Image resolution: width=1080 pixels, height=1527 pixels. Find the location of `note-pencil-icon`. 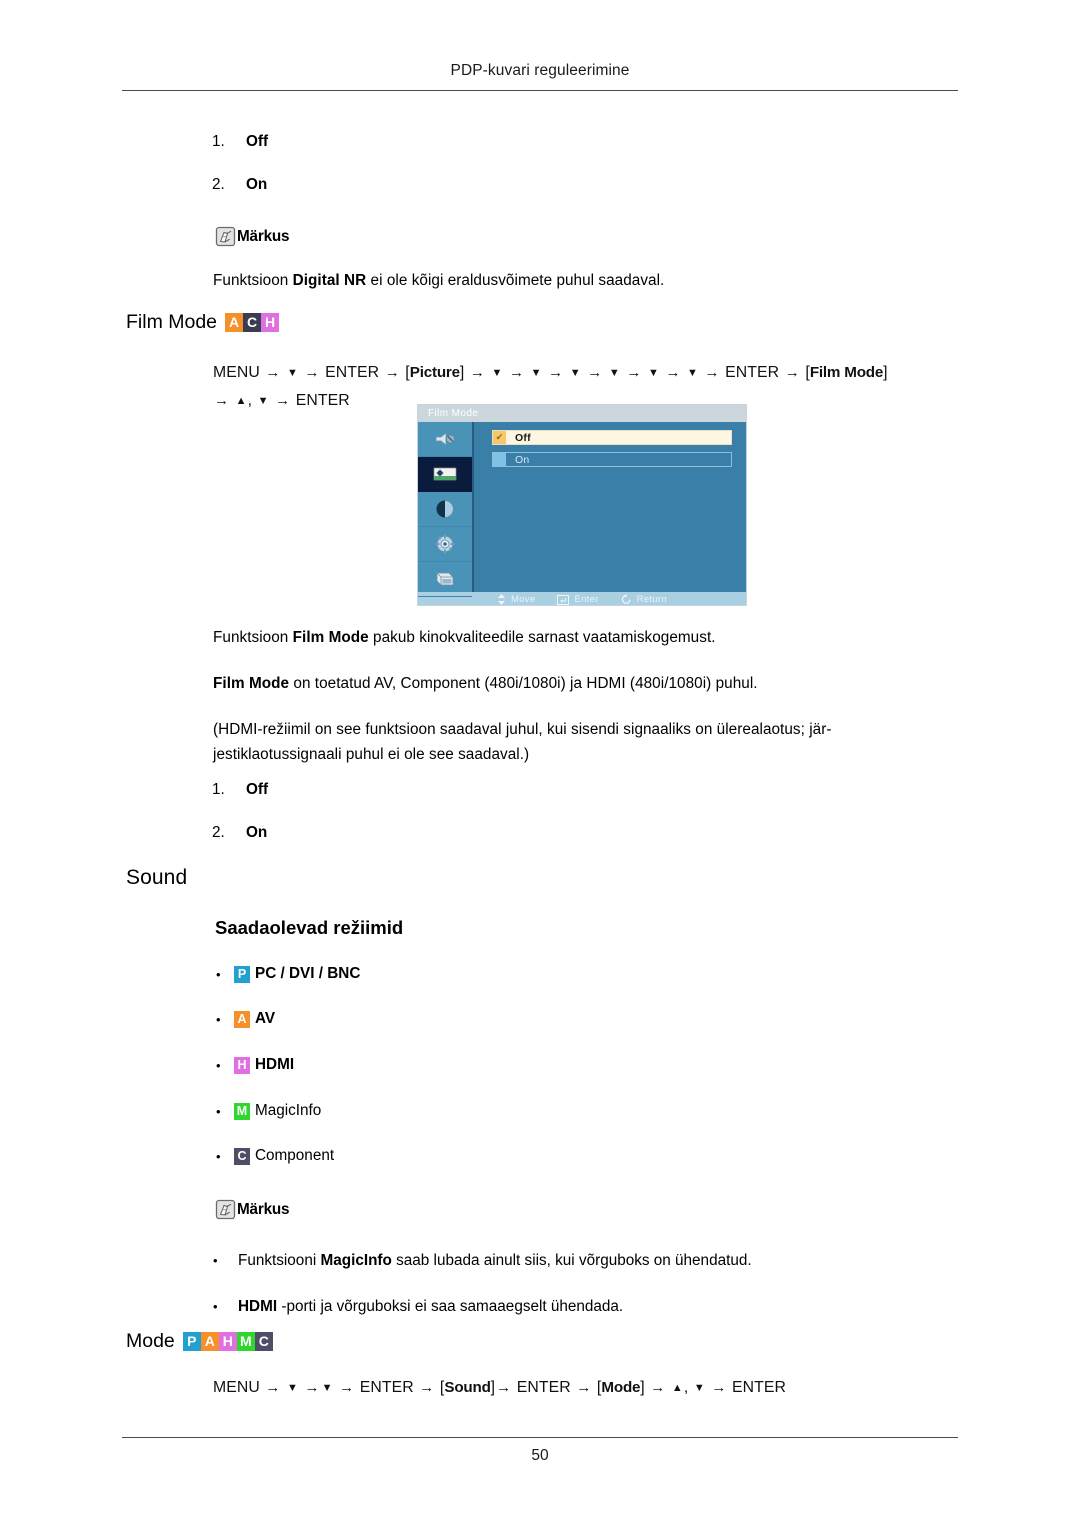

note-pencil-icon is located at coordinates (225, 236).